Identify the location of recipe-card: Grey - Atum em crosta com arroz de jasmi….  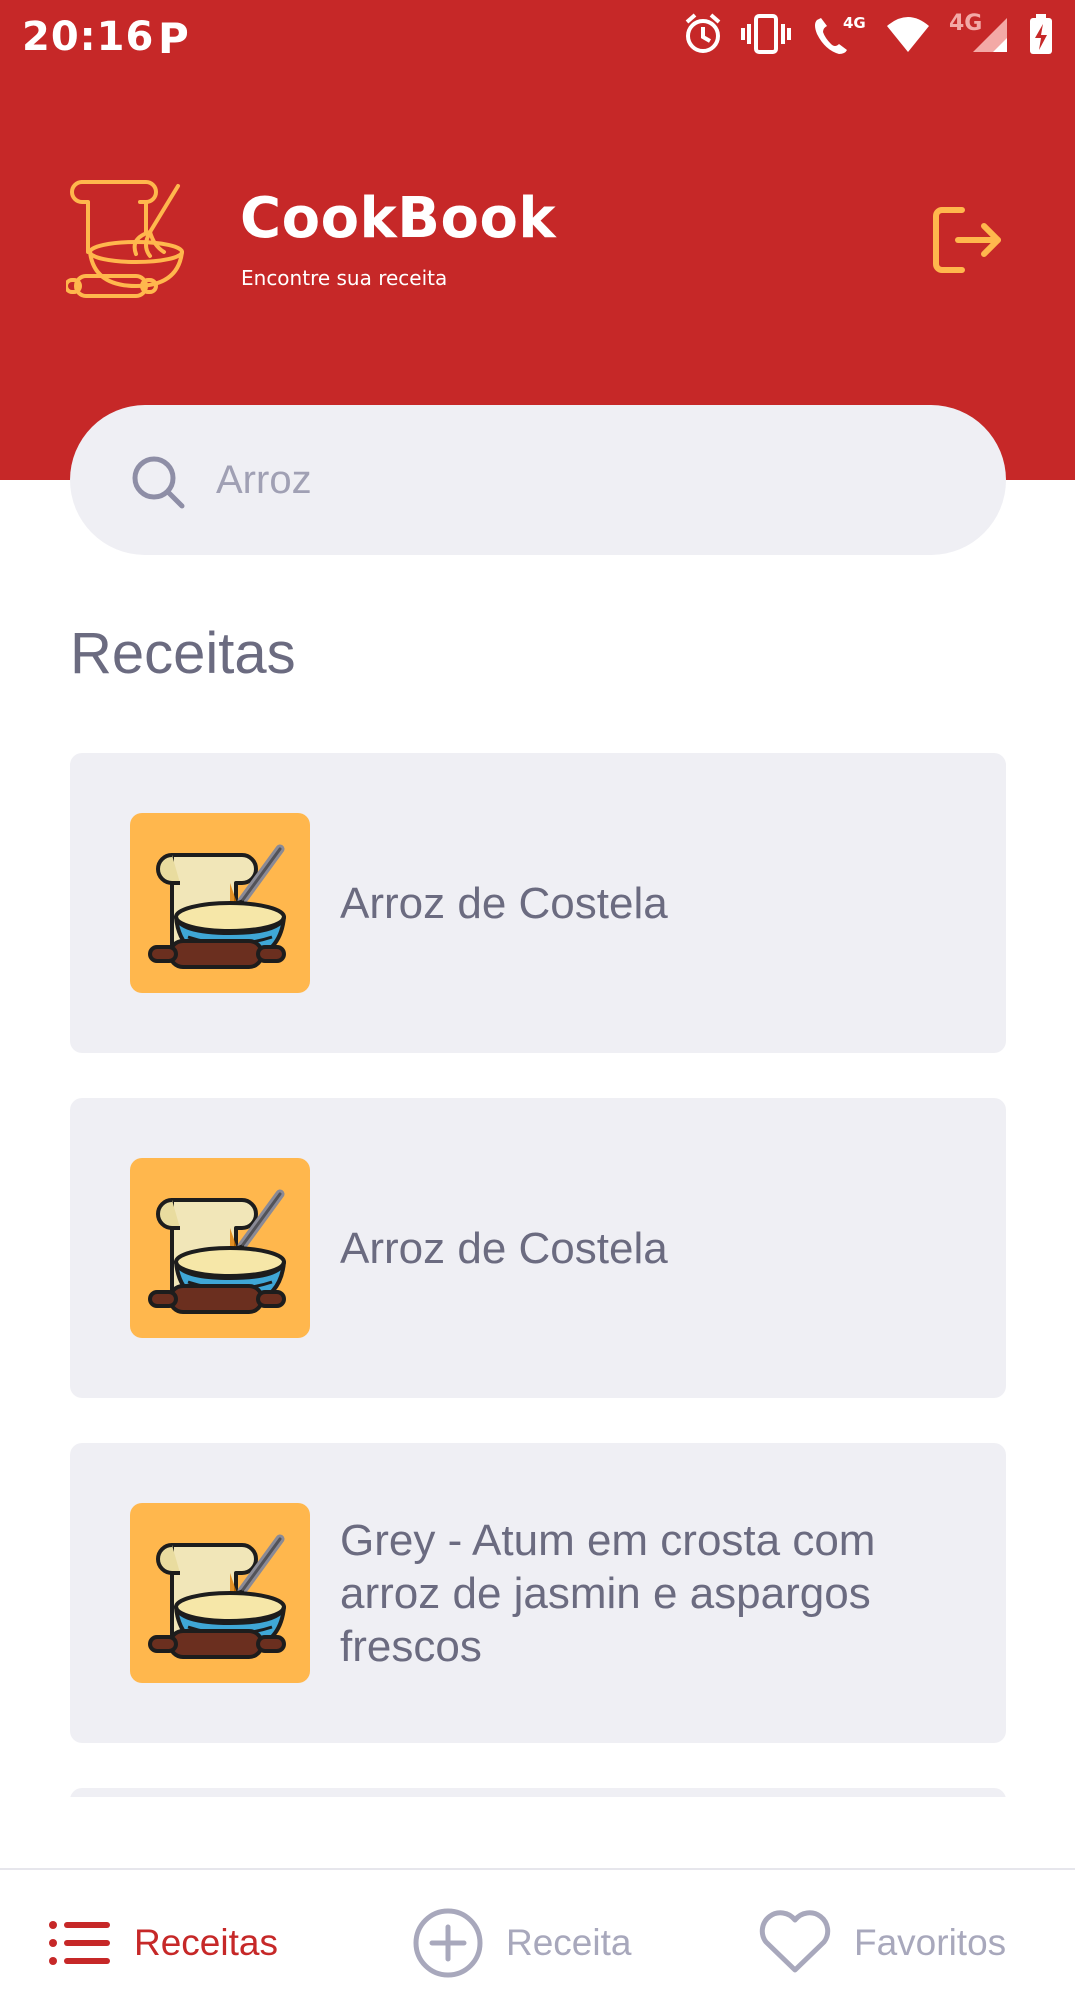
(538, 1593).